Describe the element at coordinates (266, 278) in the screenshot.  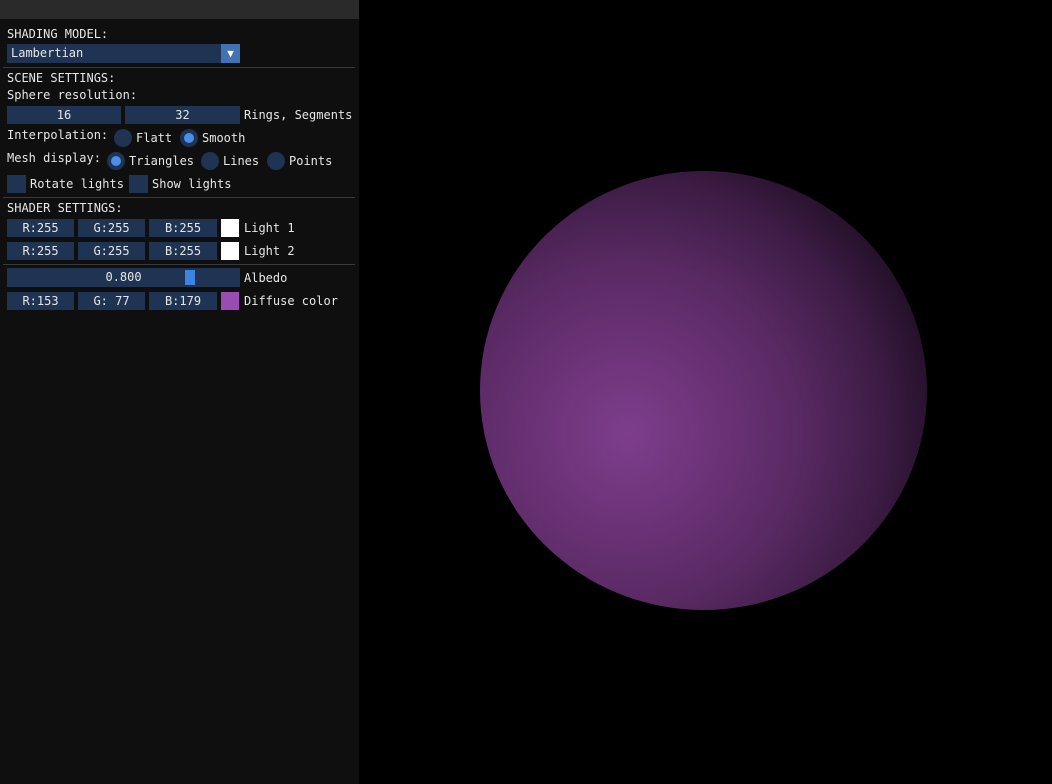
I see `albedo-label: Albedo` at that location.